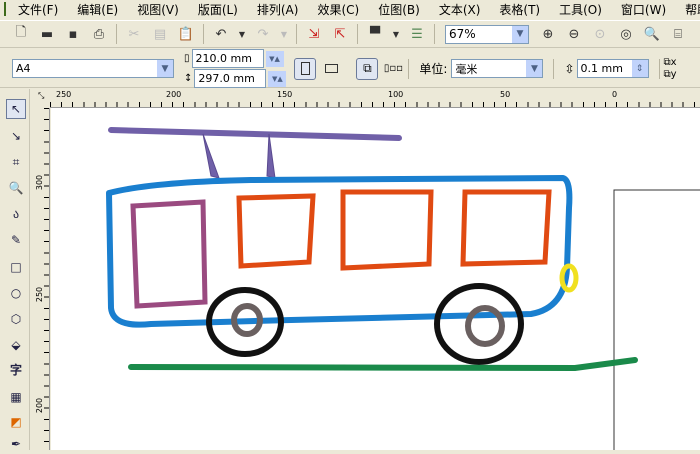  I want to click on trolley-pole, so click(255, 134).